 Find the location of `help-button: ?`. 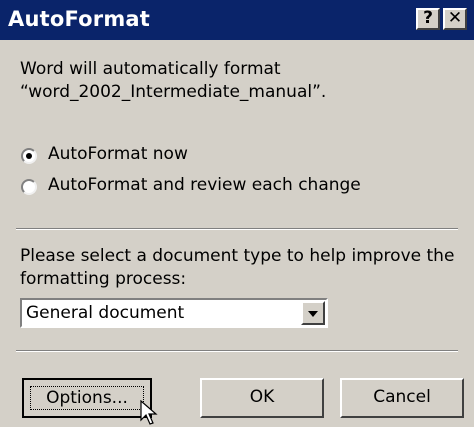

help-button: ? is located at coordinates (428, 19).